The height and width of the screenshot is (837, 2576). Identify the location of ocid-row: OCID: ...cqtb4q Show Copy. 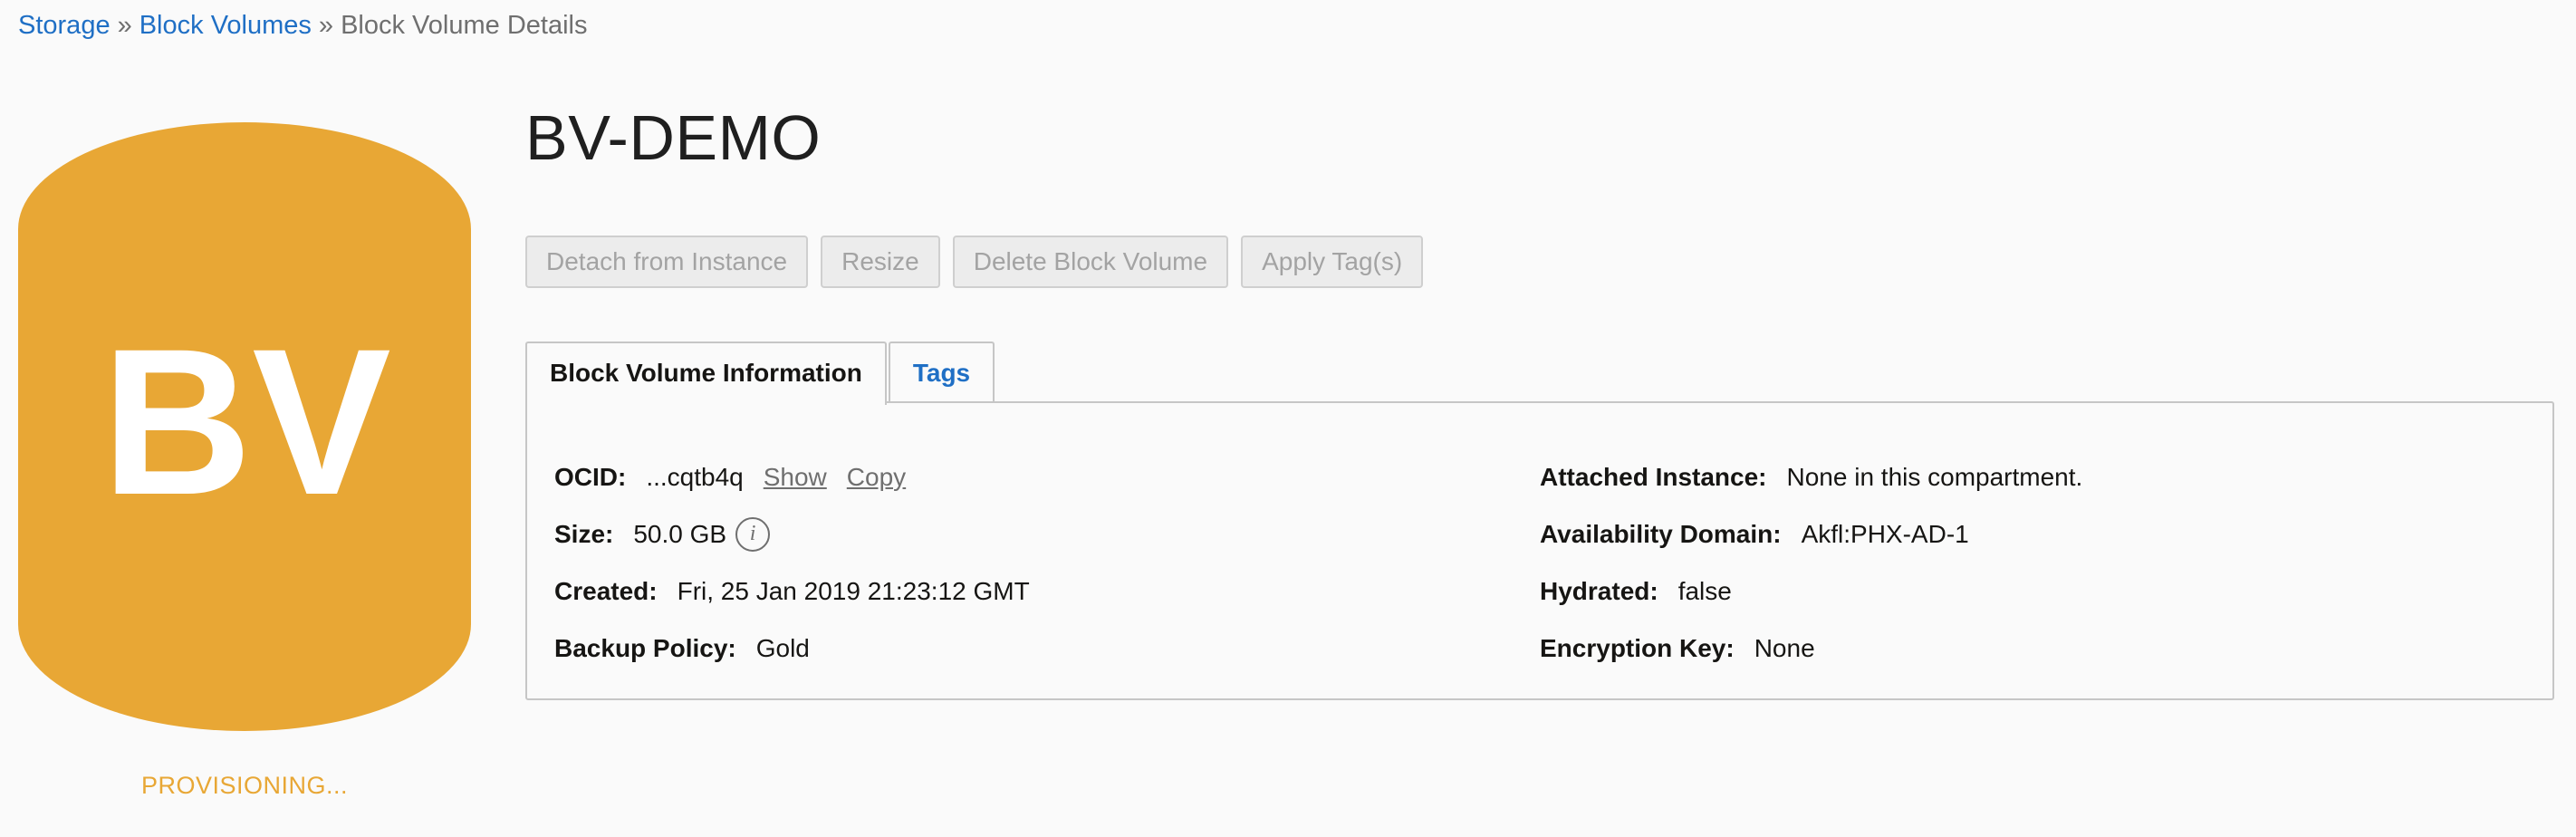
(792, 477).